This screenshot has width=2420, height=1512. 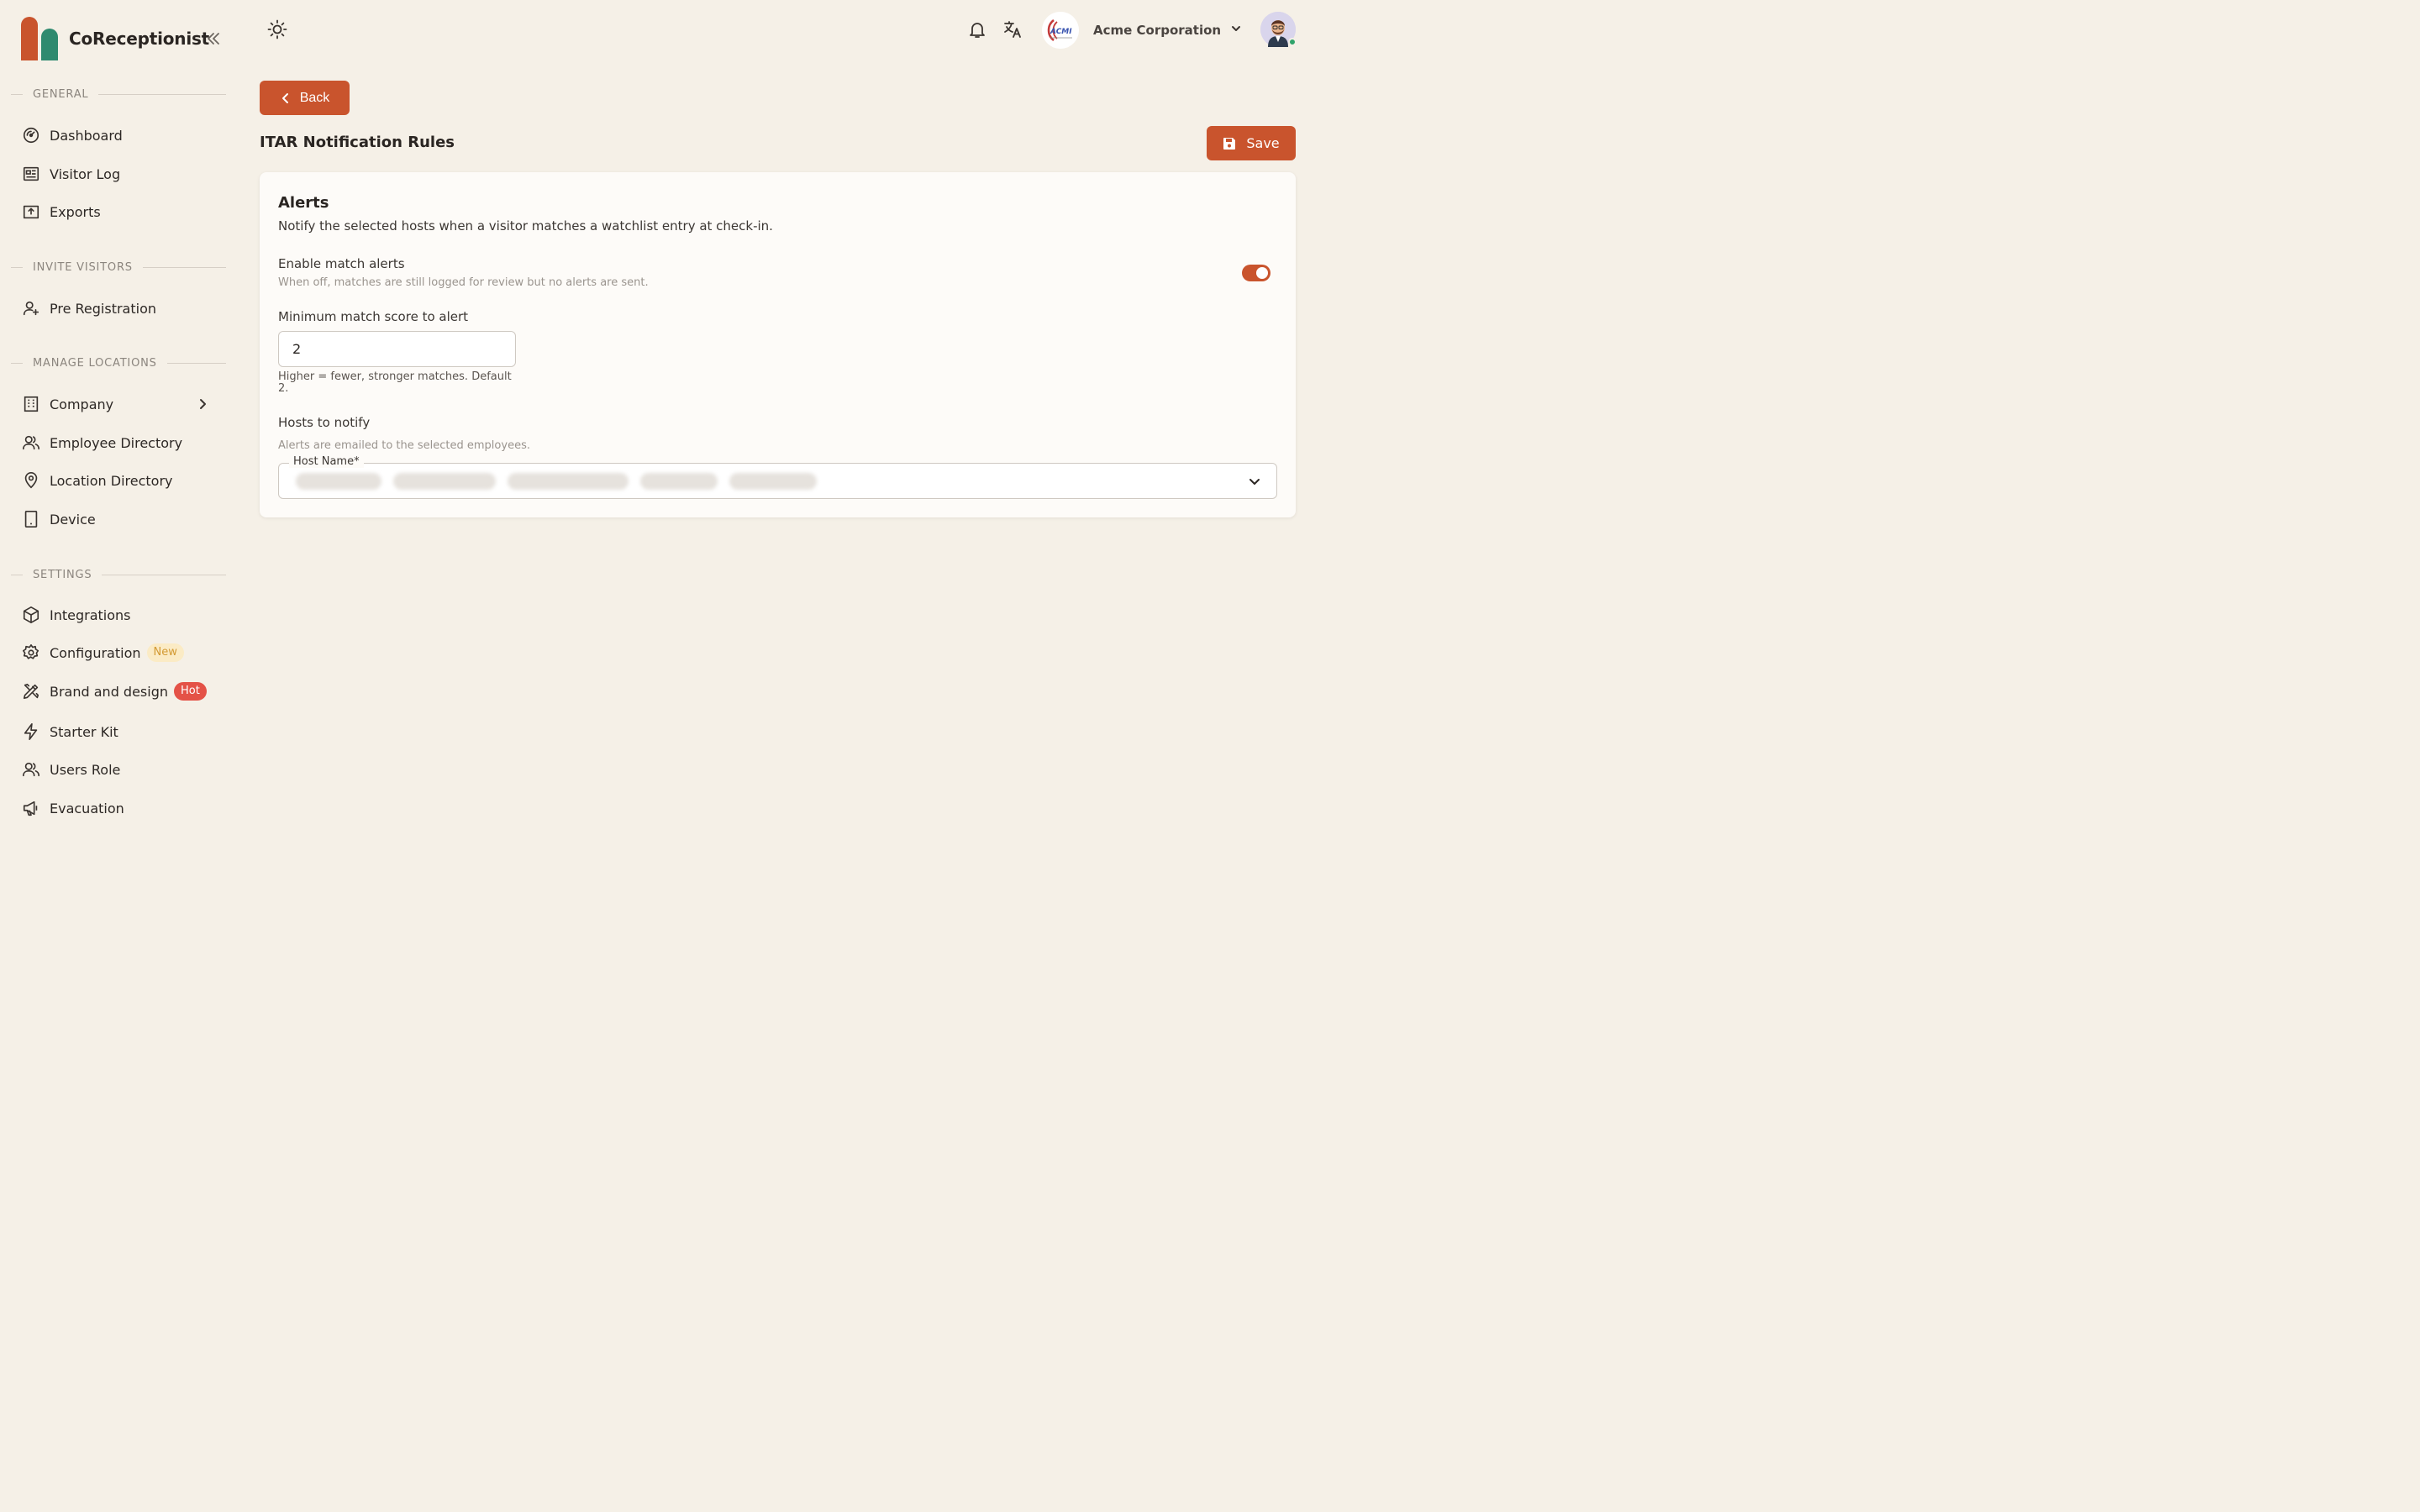 I want to click on section-label: GENERAL, so click(x=61, y=94).